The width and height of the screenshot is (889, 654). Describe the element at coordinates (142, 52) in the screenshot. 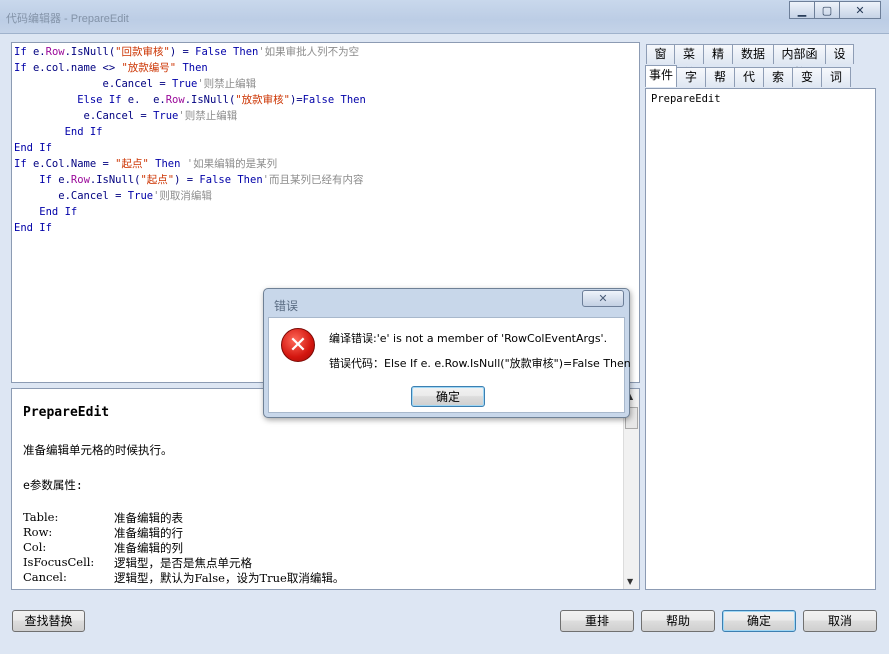

I see `code-token: "回款审核"` at that location.